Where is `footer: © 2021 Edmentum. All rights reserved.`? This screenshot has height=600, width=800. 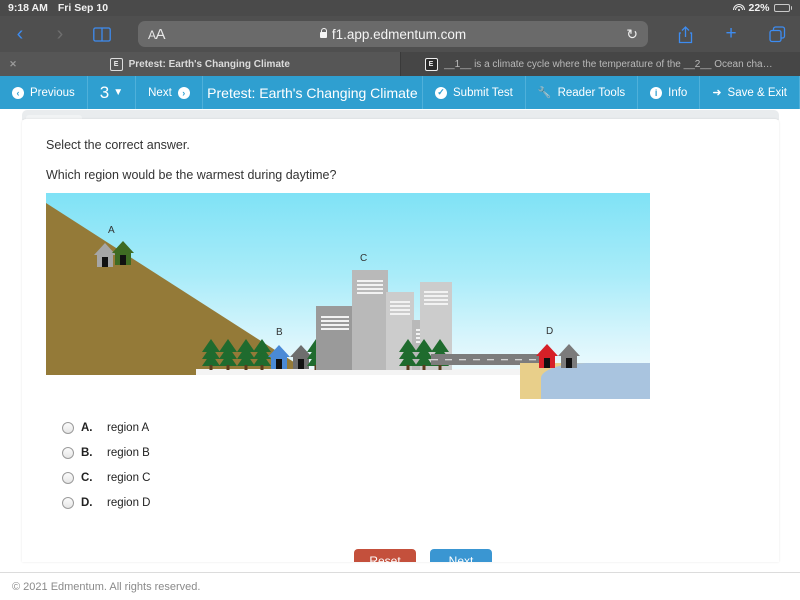 footer: © 2021 Edmentum. All rights reserved. is located at coordinates (400, 586).